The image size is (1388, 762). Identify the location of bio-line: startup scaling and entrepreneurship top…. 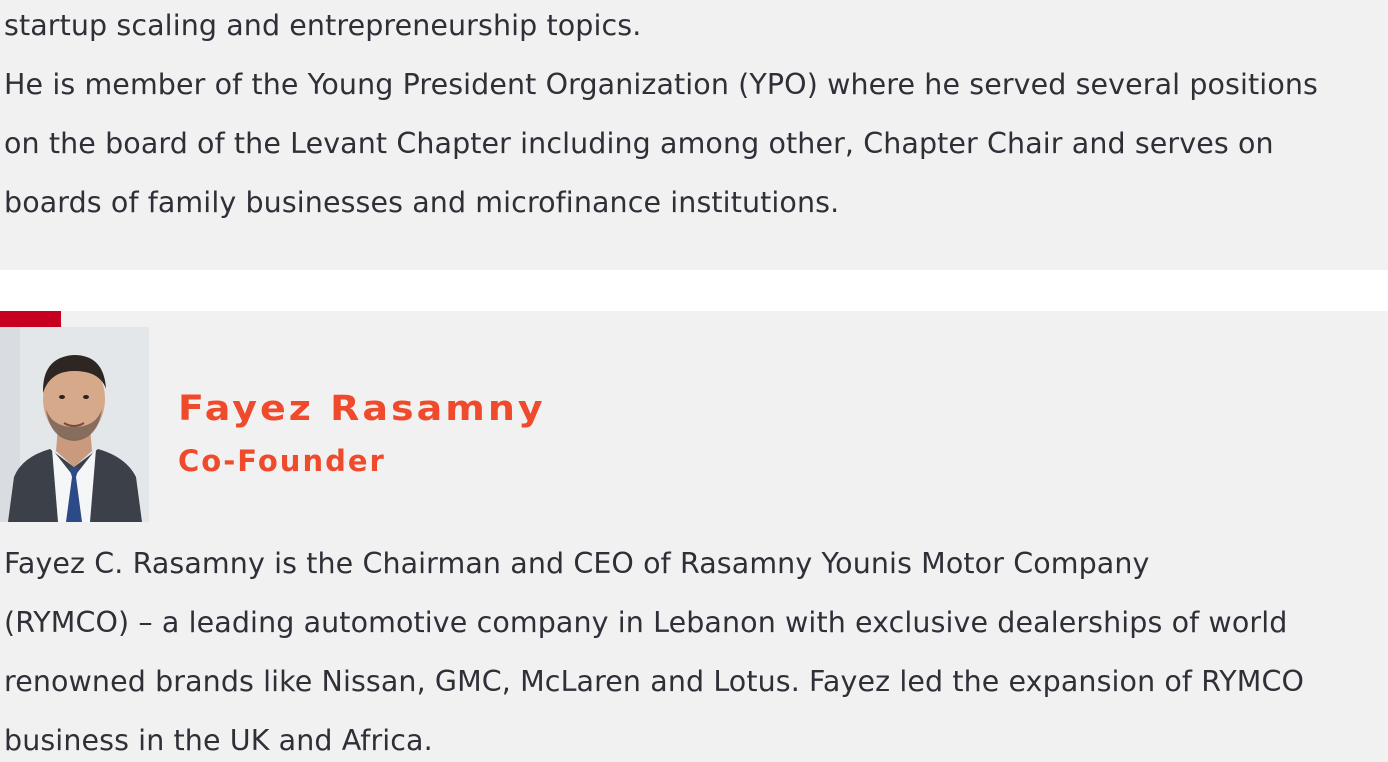
(323, 25).